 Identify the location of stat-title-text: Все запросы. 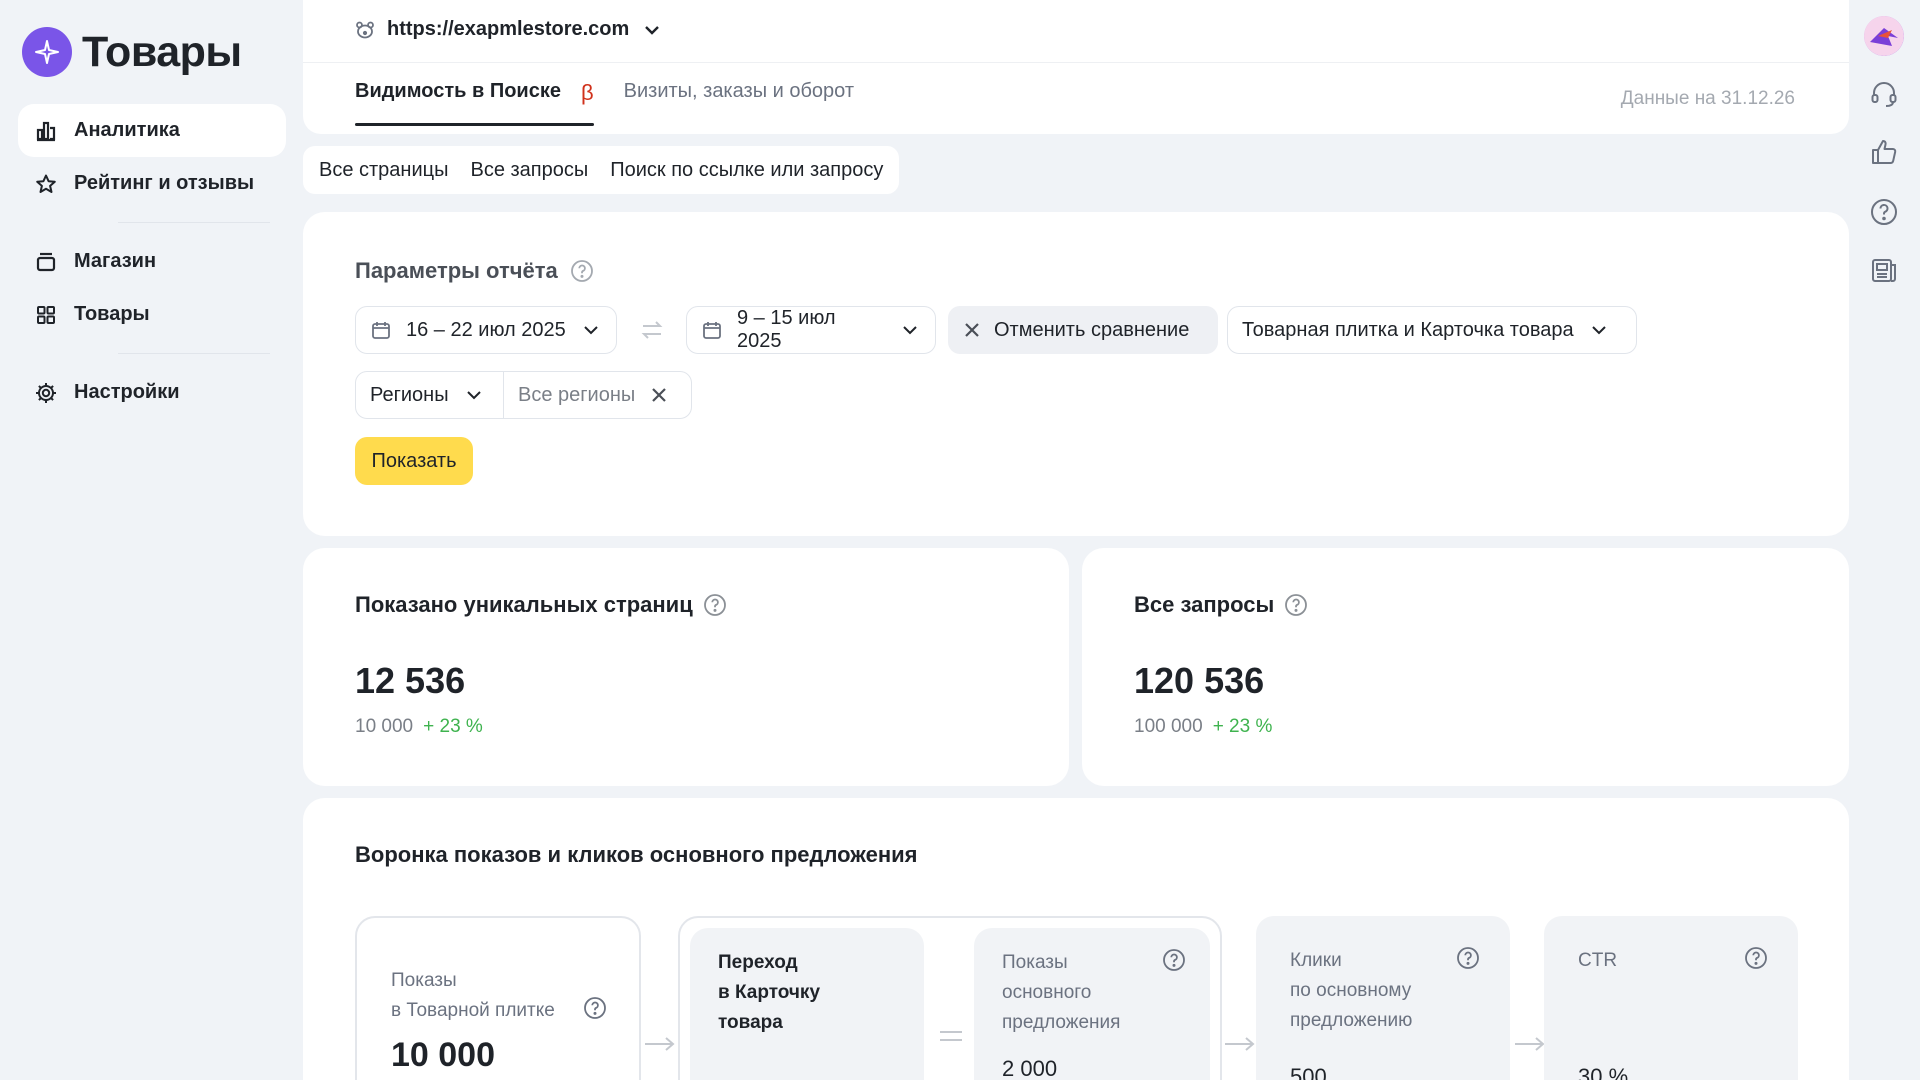
(1204, 604).